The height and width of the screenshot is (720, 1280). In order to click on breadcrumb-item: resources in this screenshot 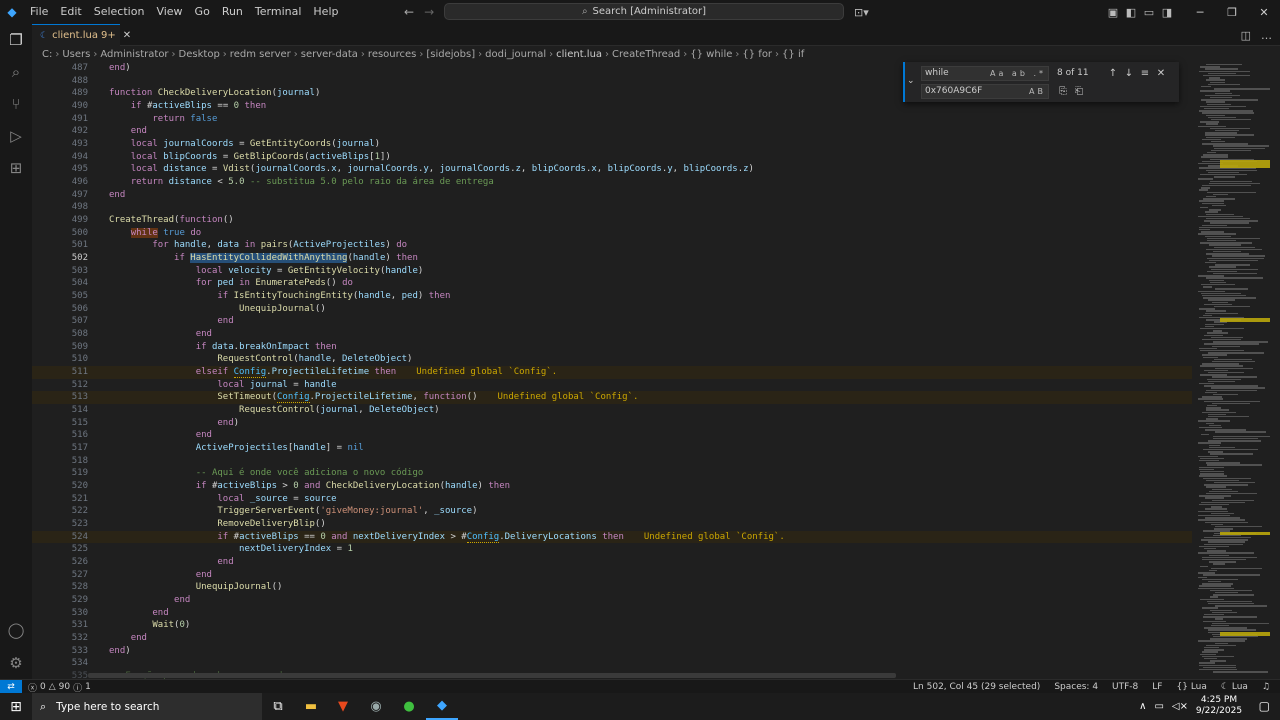, I will do `click(392, 54)`.